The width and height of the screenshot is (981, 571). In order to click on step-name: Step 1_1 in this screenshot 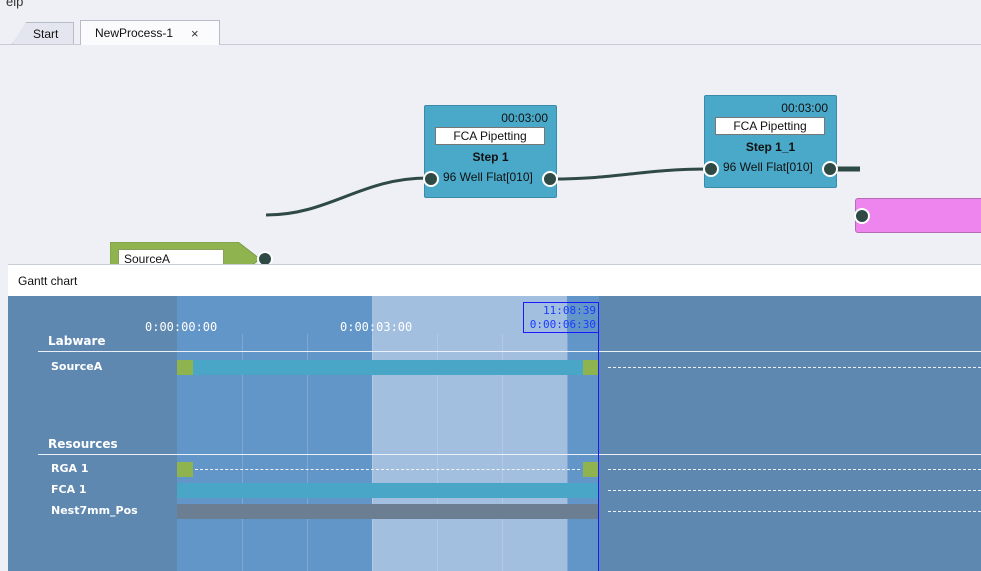, I will do `click(770, 147)`.